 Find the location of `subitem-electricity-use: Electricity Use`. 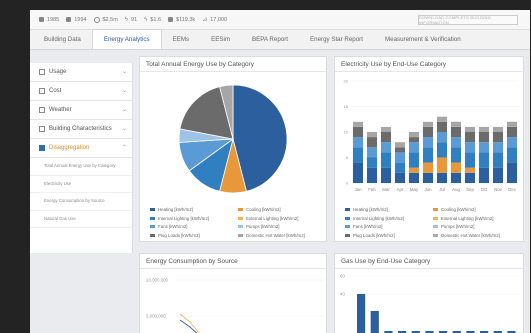

subitem-electricity-use: Electricity Use is located at coordinates (81, 184).